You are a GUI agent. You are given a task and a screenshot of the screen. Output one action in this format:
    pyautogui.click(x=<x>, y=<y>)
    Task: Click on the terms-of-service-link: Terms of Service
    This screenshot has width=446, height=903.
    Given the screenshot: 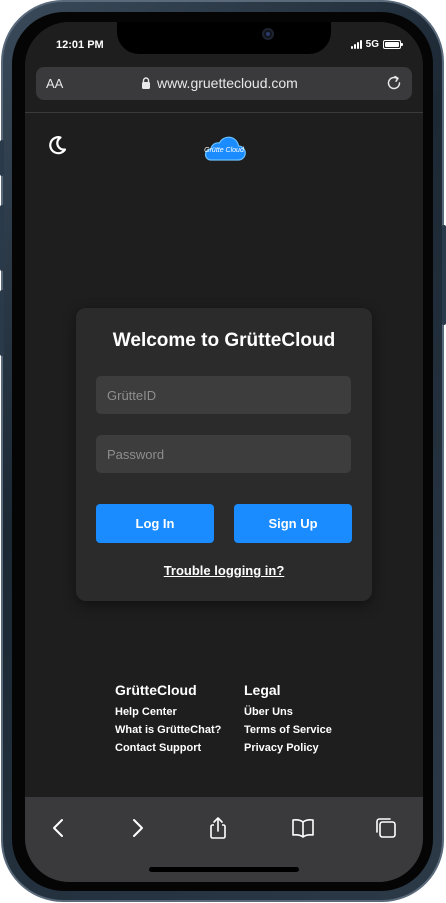 What is the action you would take?
    pyautogui.click(x=288, y=730)
    